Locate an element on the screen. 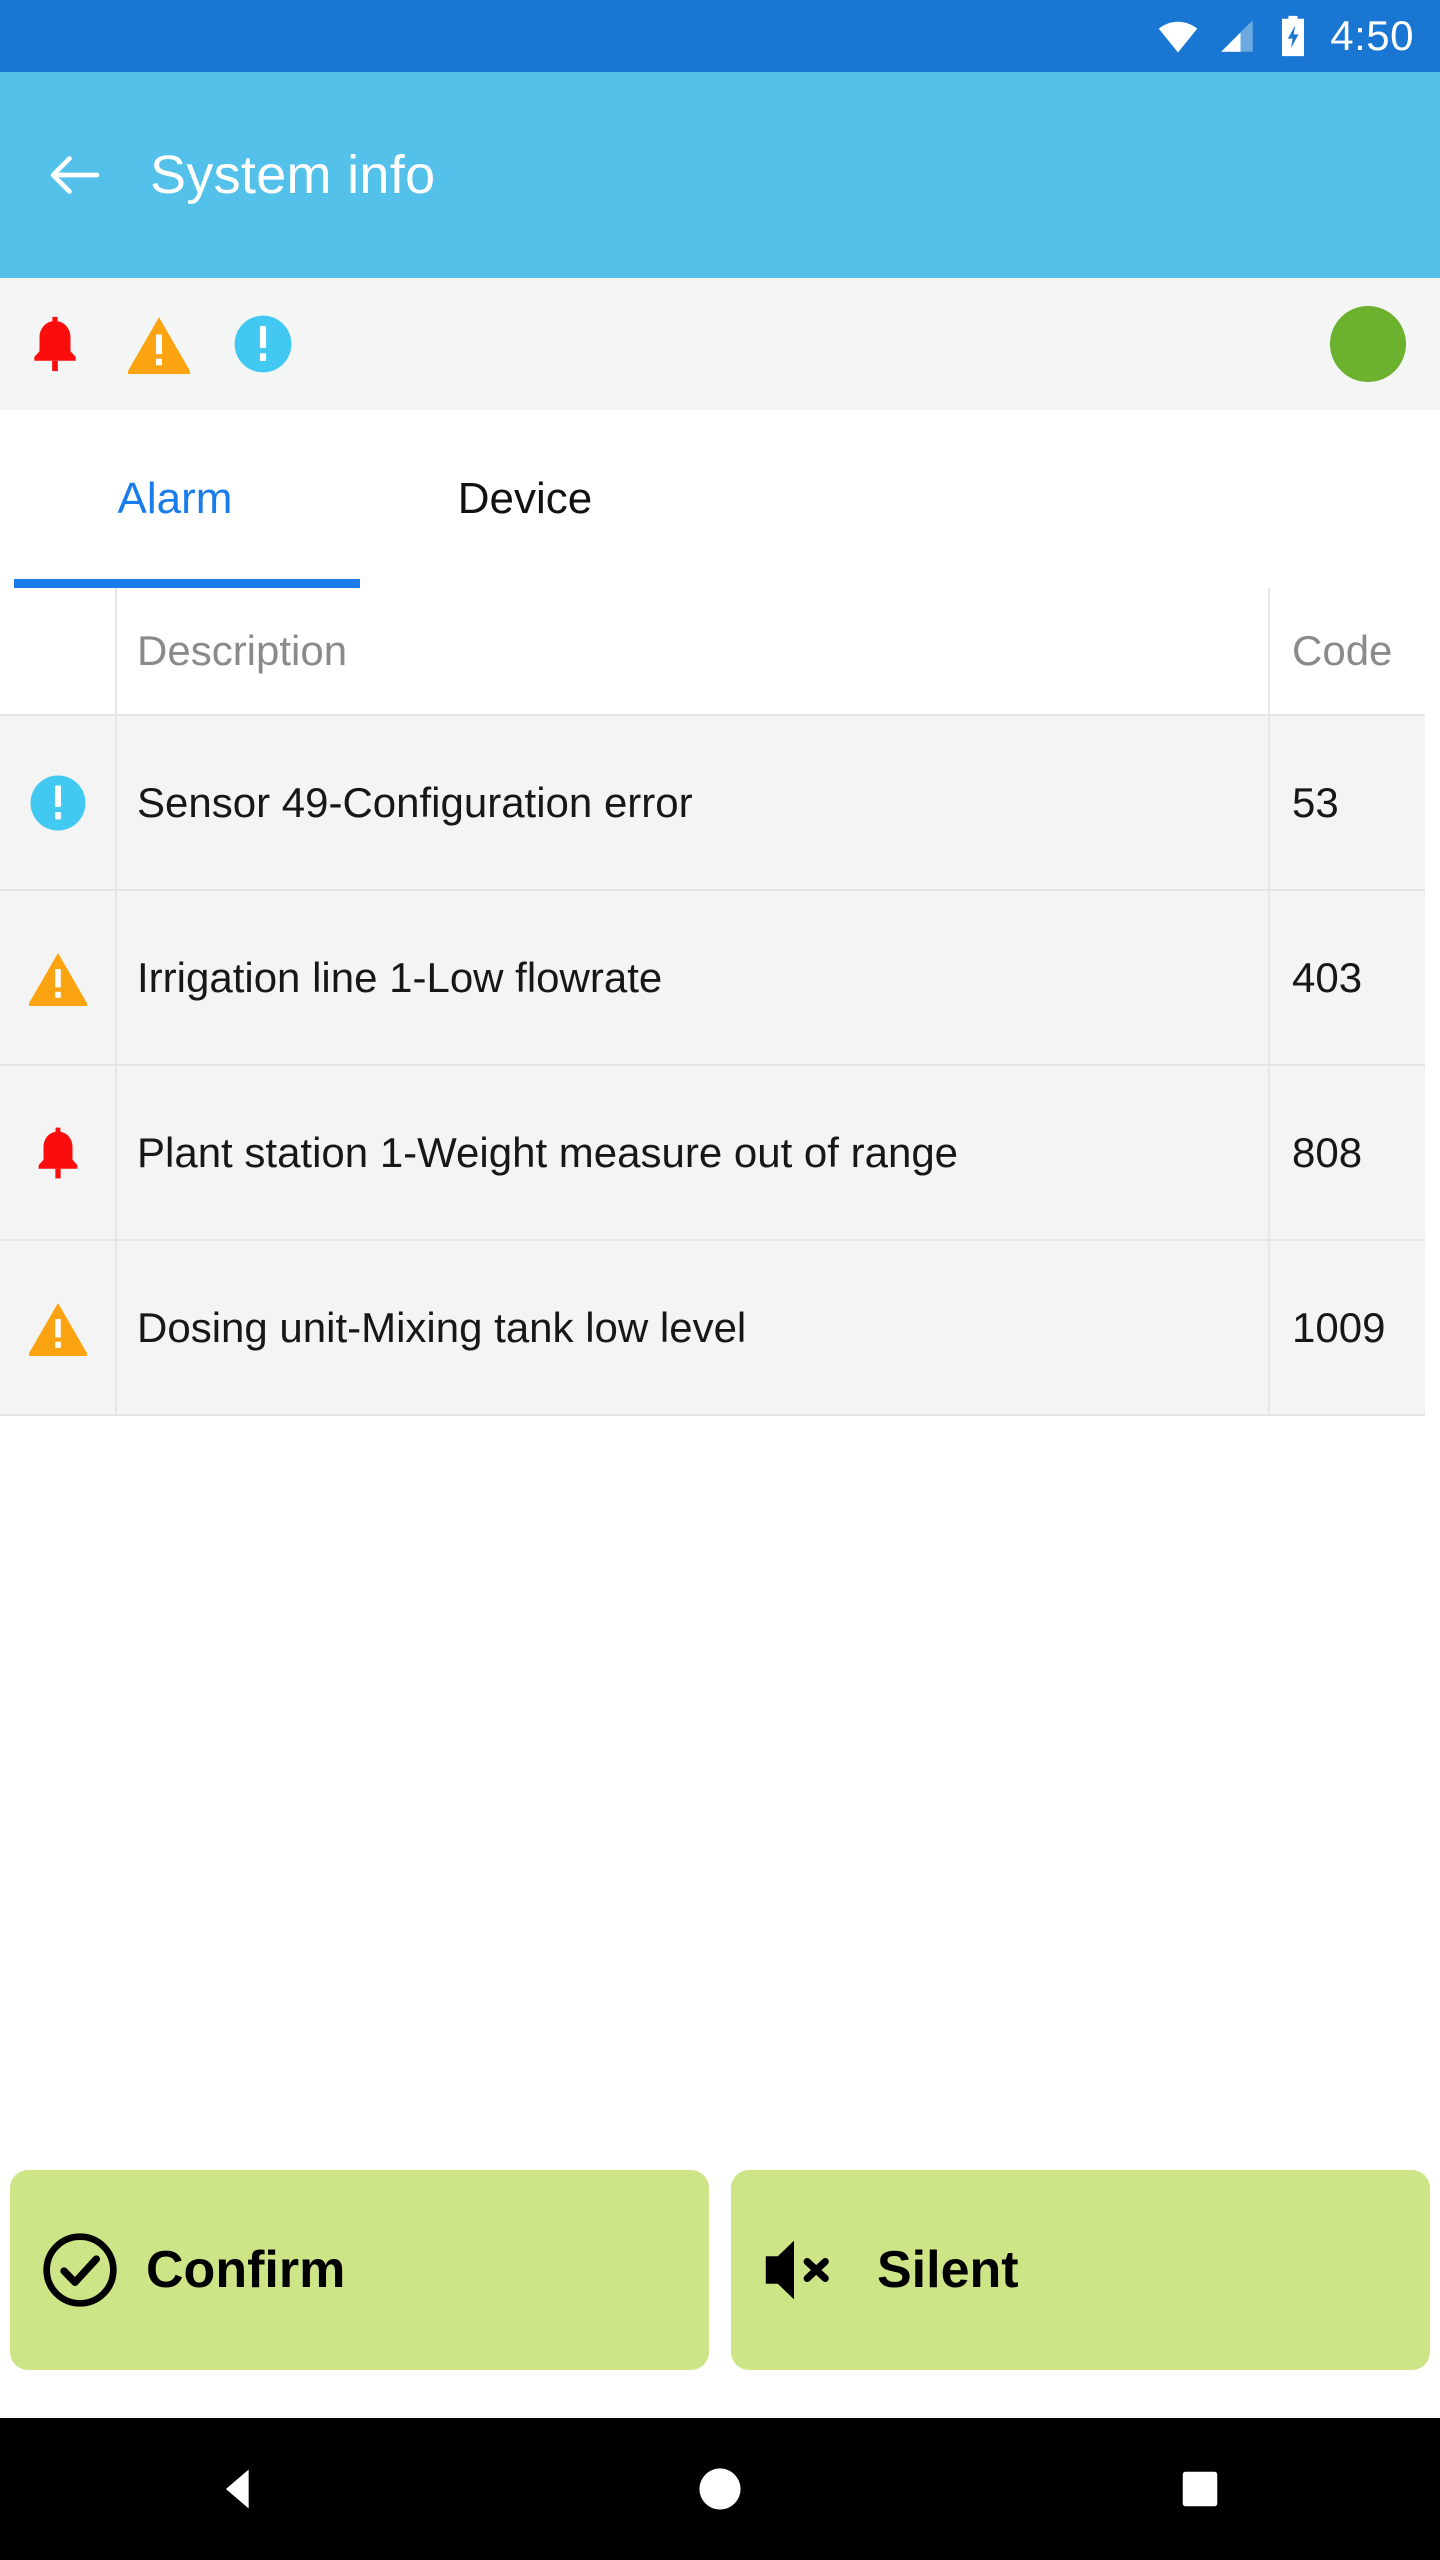  cell-signal-icon is located at coordinates (1237, 36).